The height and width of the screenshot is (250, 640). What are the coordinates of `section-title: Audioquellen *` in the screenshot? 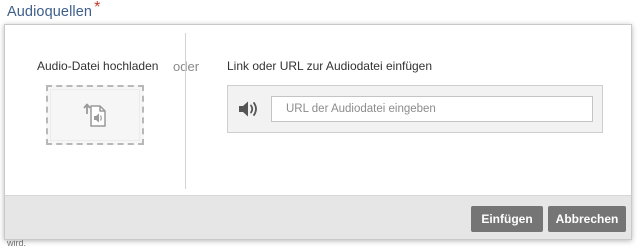 It's located at (54, 10).